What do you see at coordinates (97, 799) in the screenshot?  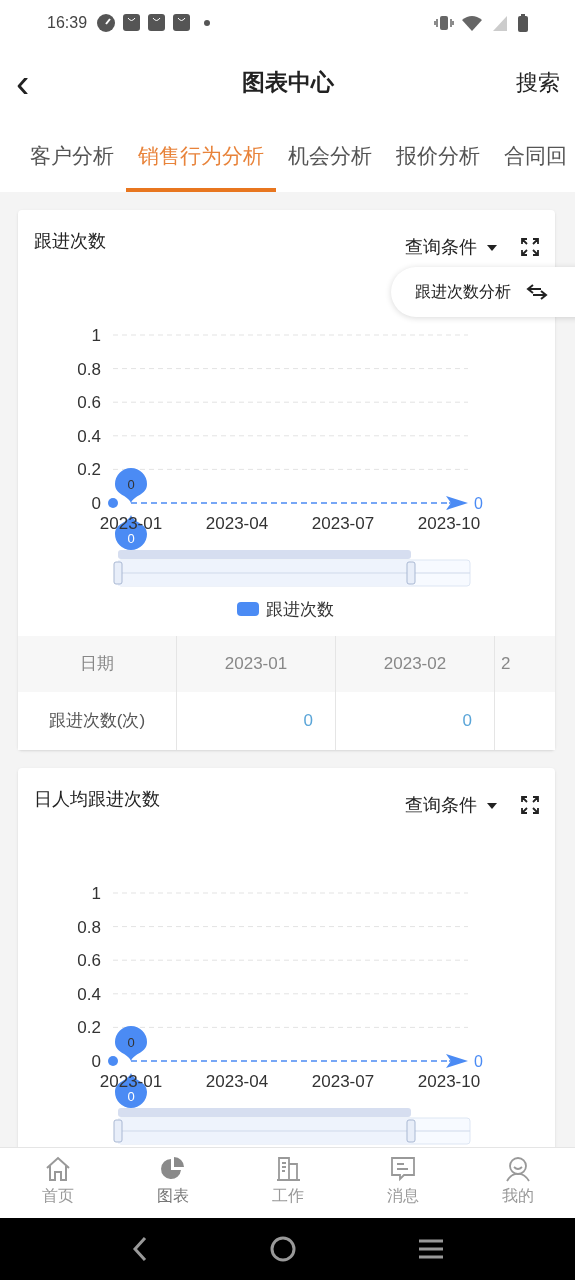 I see `card-title: 日人均跟进次数` at bounding box center [97, 799].